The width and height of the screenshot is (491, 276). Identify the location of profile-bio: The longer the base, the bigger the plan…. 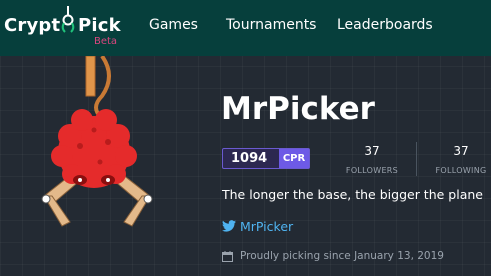
(352, 194).